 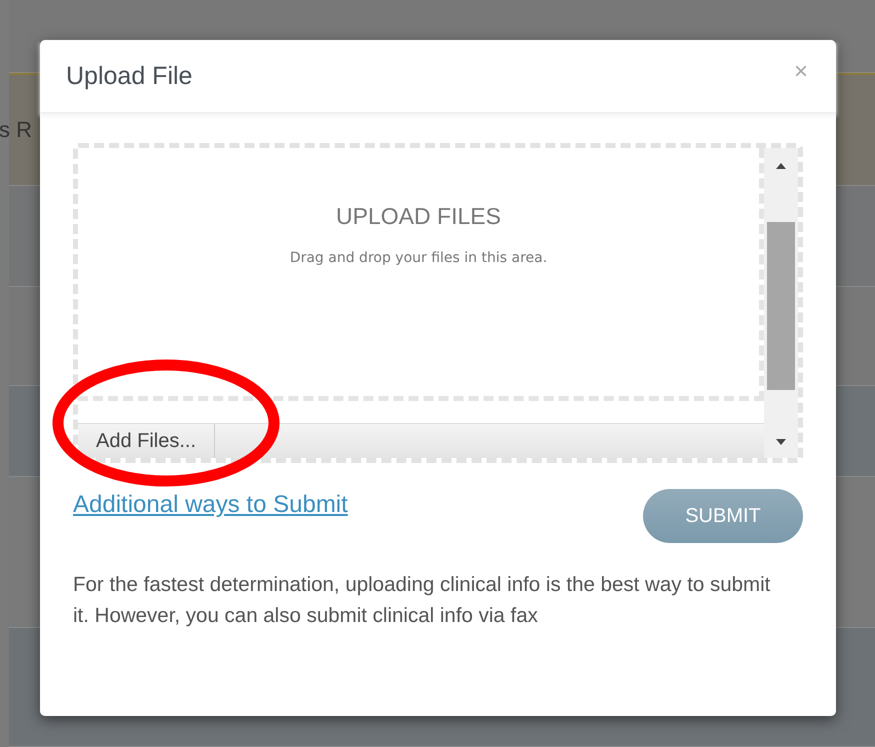 What do you see at coordinates (781, 166) in the screenshot?
I see `scroll-up-icon` at bounding box center [781, 166].